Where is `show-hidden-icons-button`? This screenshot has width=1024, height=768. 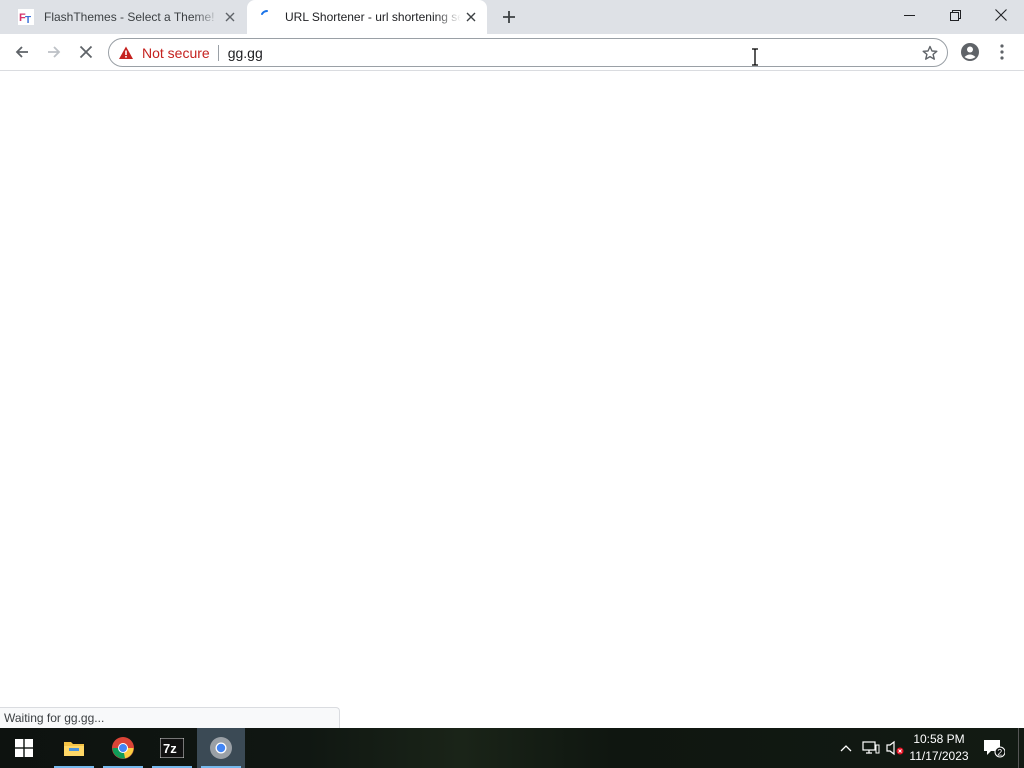
show-hidden-icons-button is located at coordinates (846, 748).